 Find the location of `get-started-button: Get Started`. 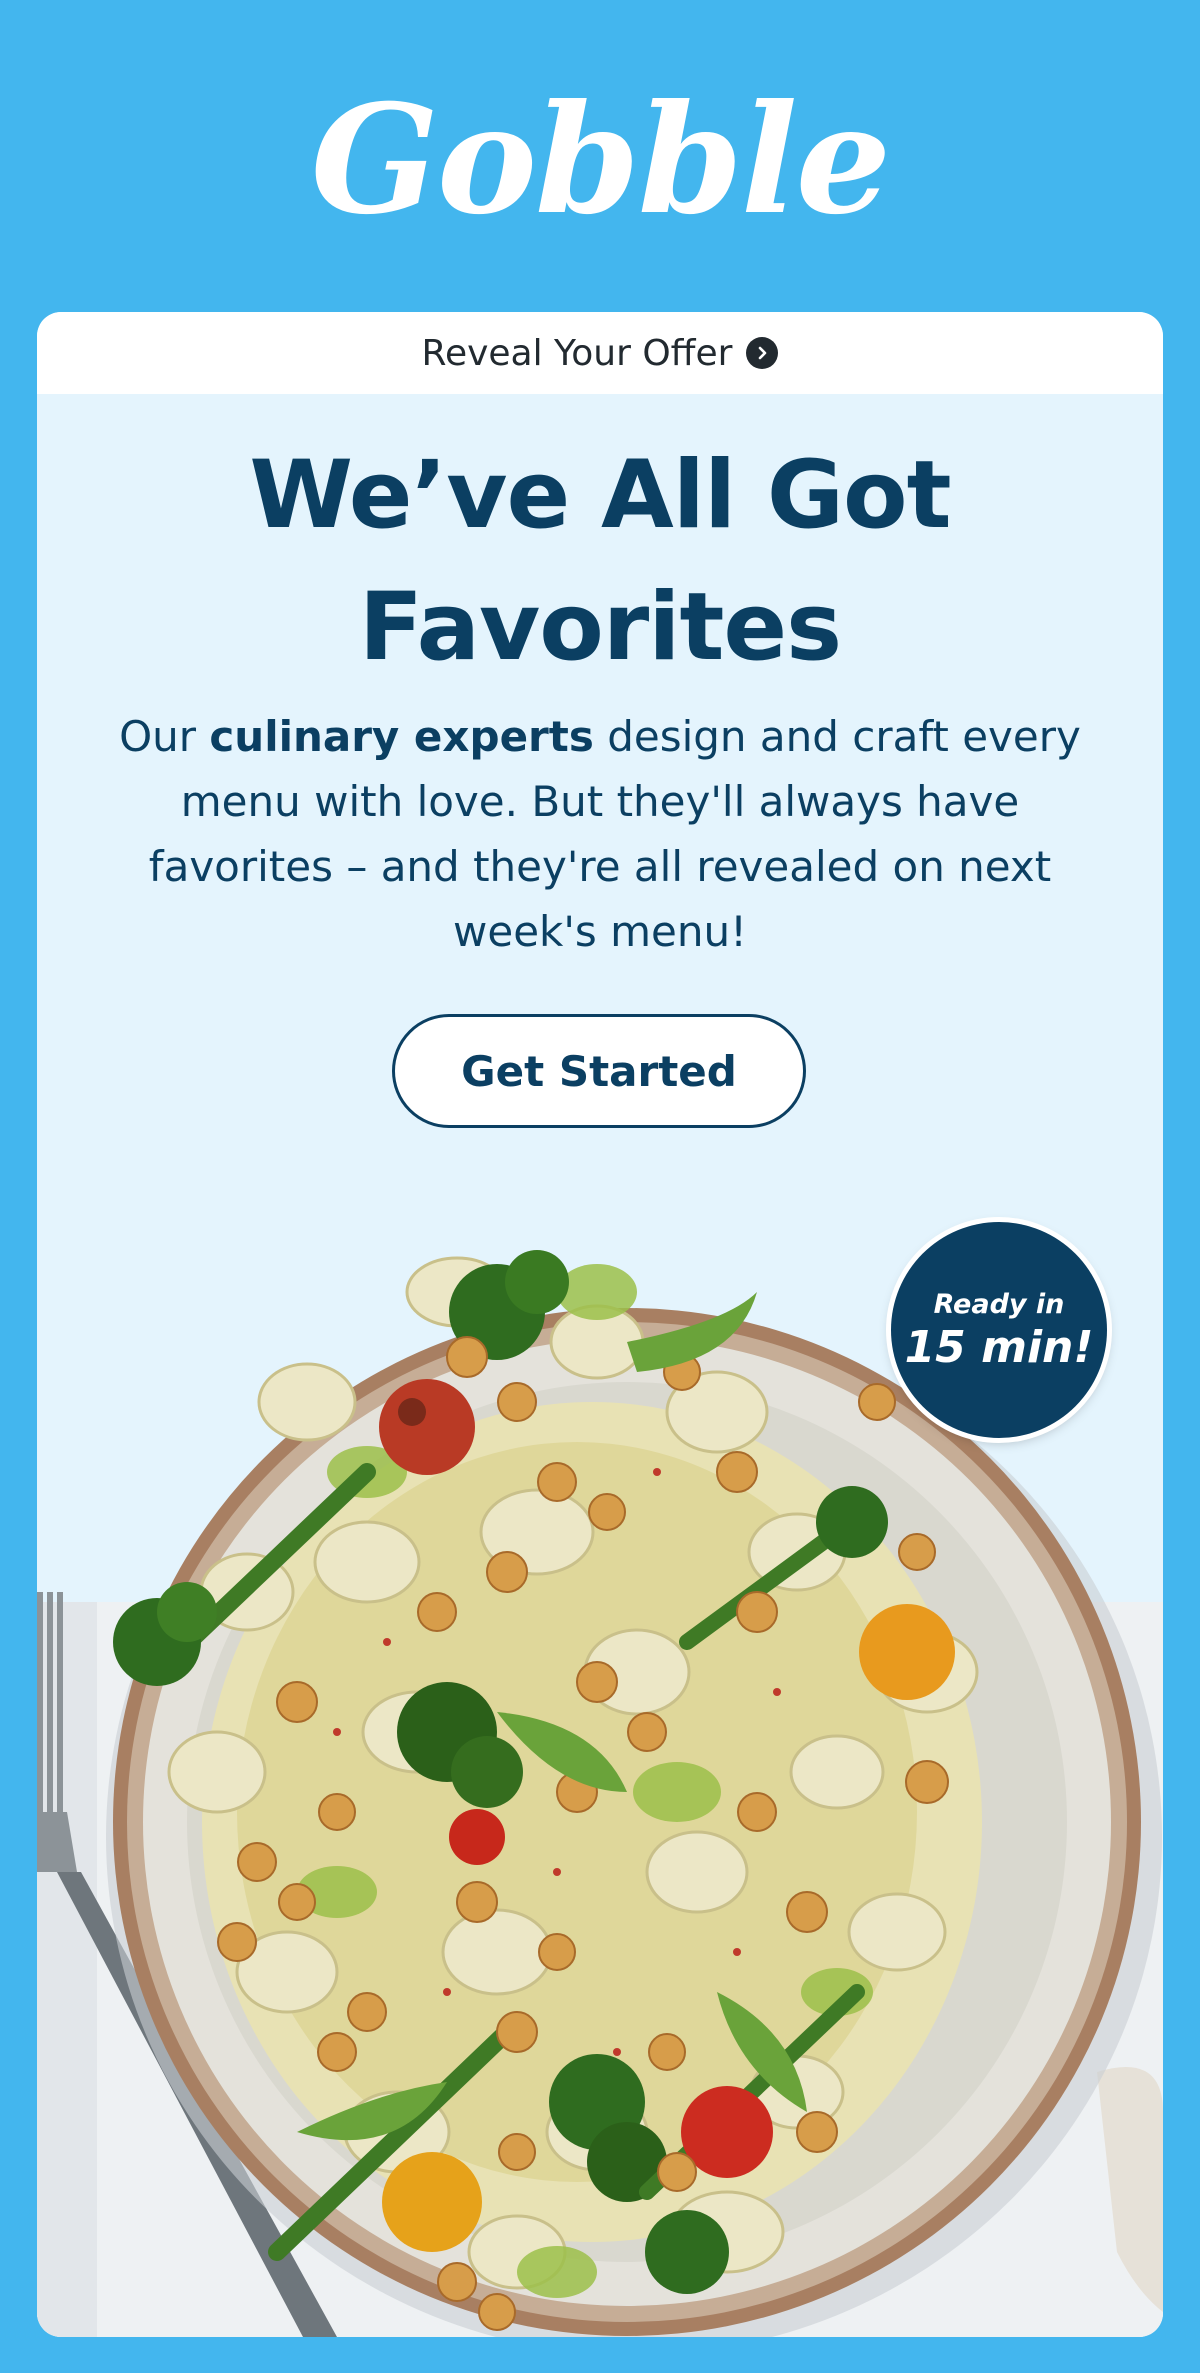

get-started-button: Get Started is located at coordinates (599, 1071).